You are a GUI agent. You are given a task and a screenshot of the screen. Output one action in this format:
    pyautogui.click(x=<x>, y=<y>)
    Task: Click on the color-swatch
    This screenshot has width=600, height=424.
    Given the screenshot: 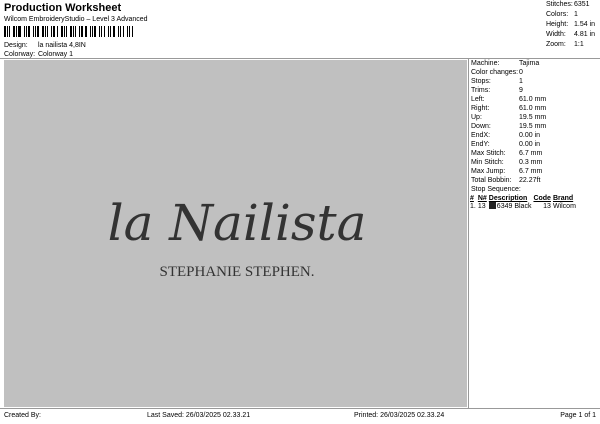 What is the action you would take?
    pyautogui.click(x=492, y=205)
    